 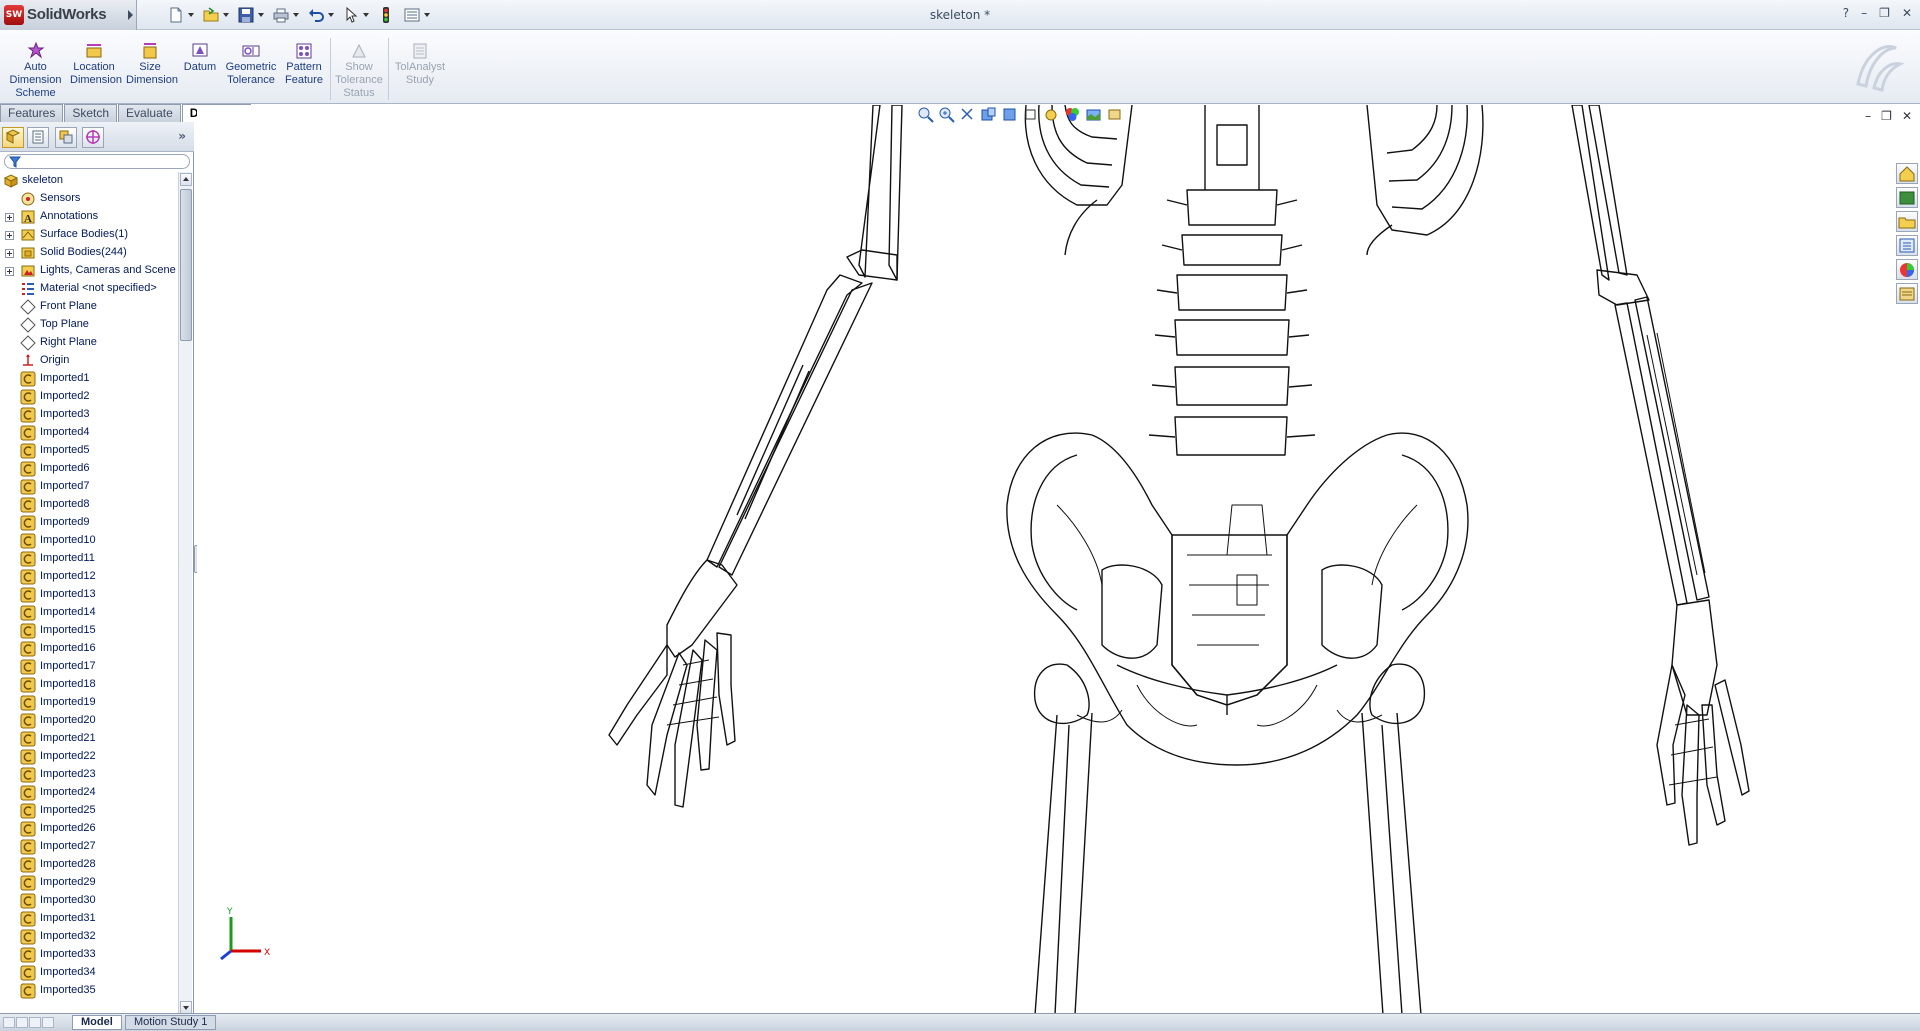 I want to click on help-button: ?, so click(x=1846, y=13).